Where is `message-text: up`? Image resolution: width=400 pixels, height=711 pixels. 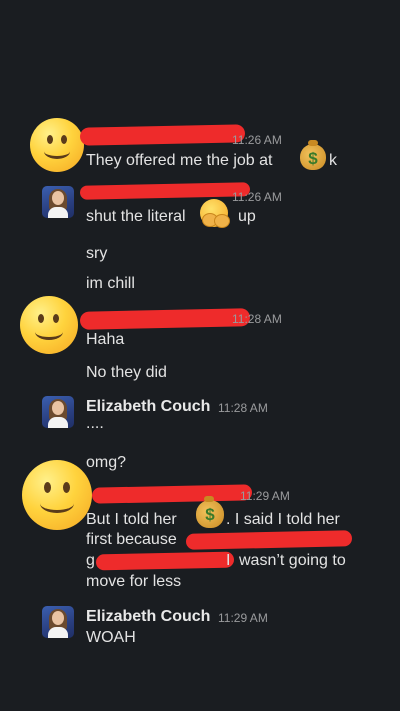 message-text: up is located at coordinates (247, 216).